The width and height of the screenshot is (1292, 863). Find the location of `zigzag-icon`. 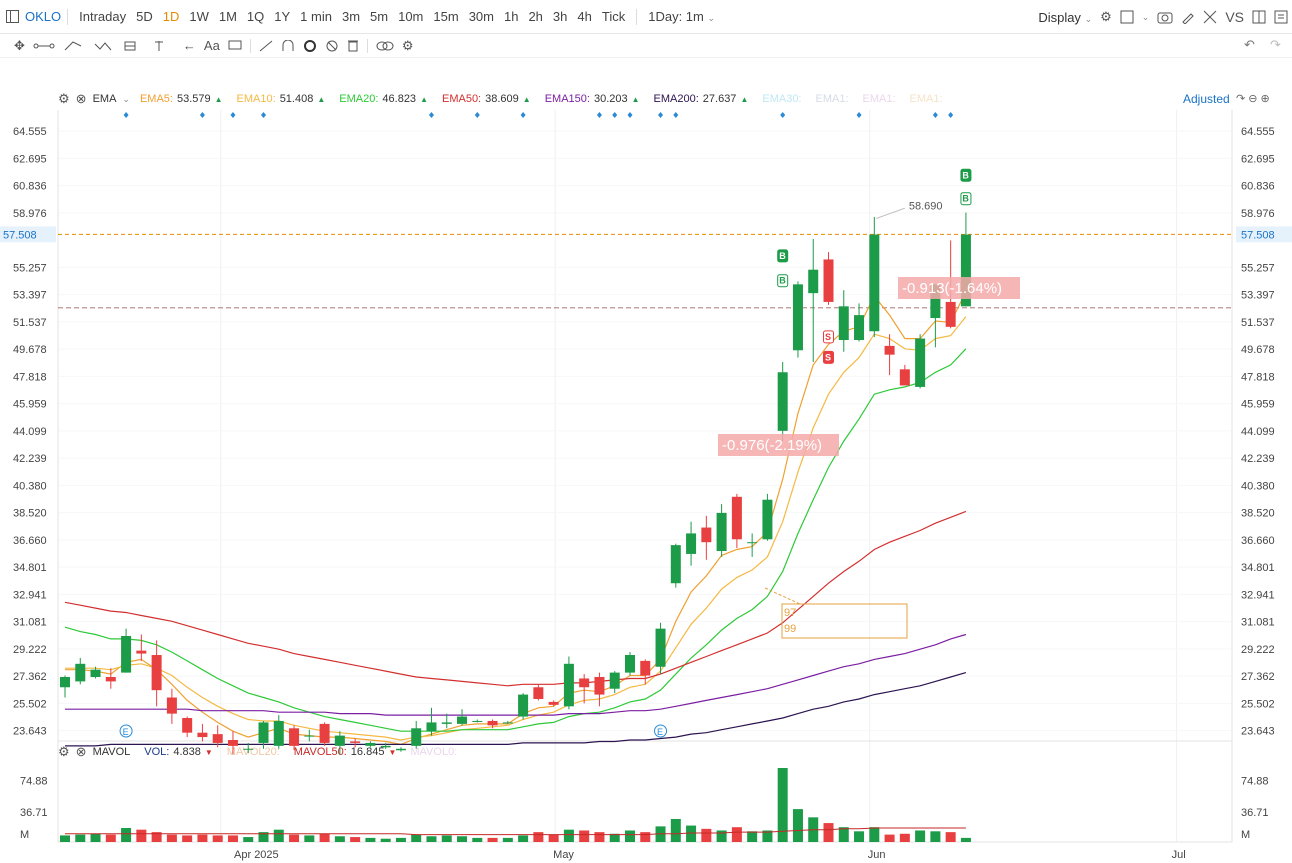

zigzag-icon is located at coordinates (104, 46).